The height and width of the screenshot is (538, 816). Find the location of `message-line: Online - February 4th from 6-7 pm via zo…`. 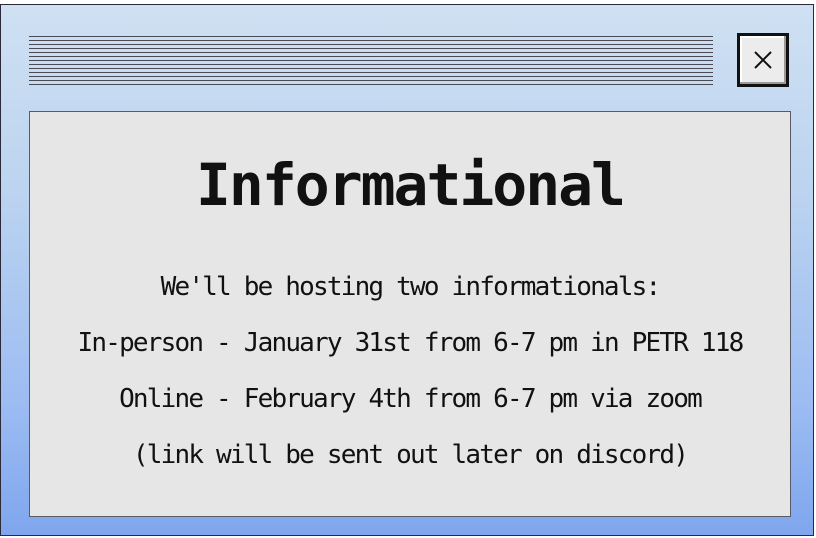

message-line: Online - February 4th from 6-7 pm via zo… is located at coordinates (411, 399).